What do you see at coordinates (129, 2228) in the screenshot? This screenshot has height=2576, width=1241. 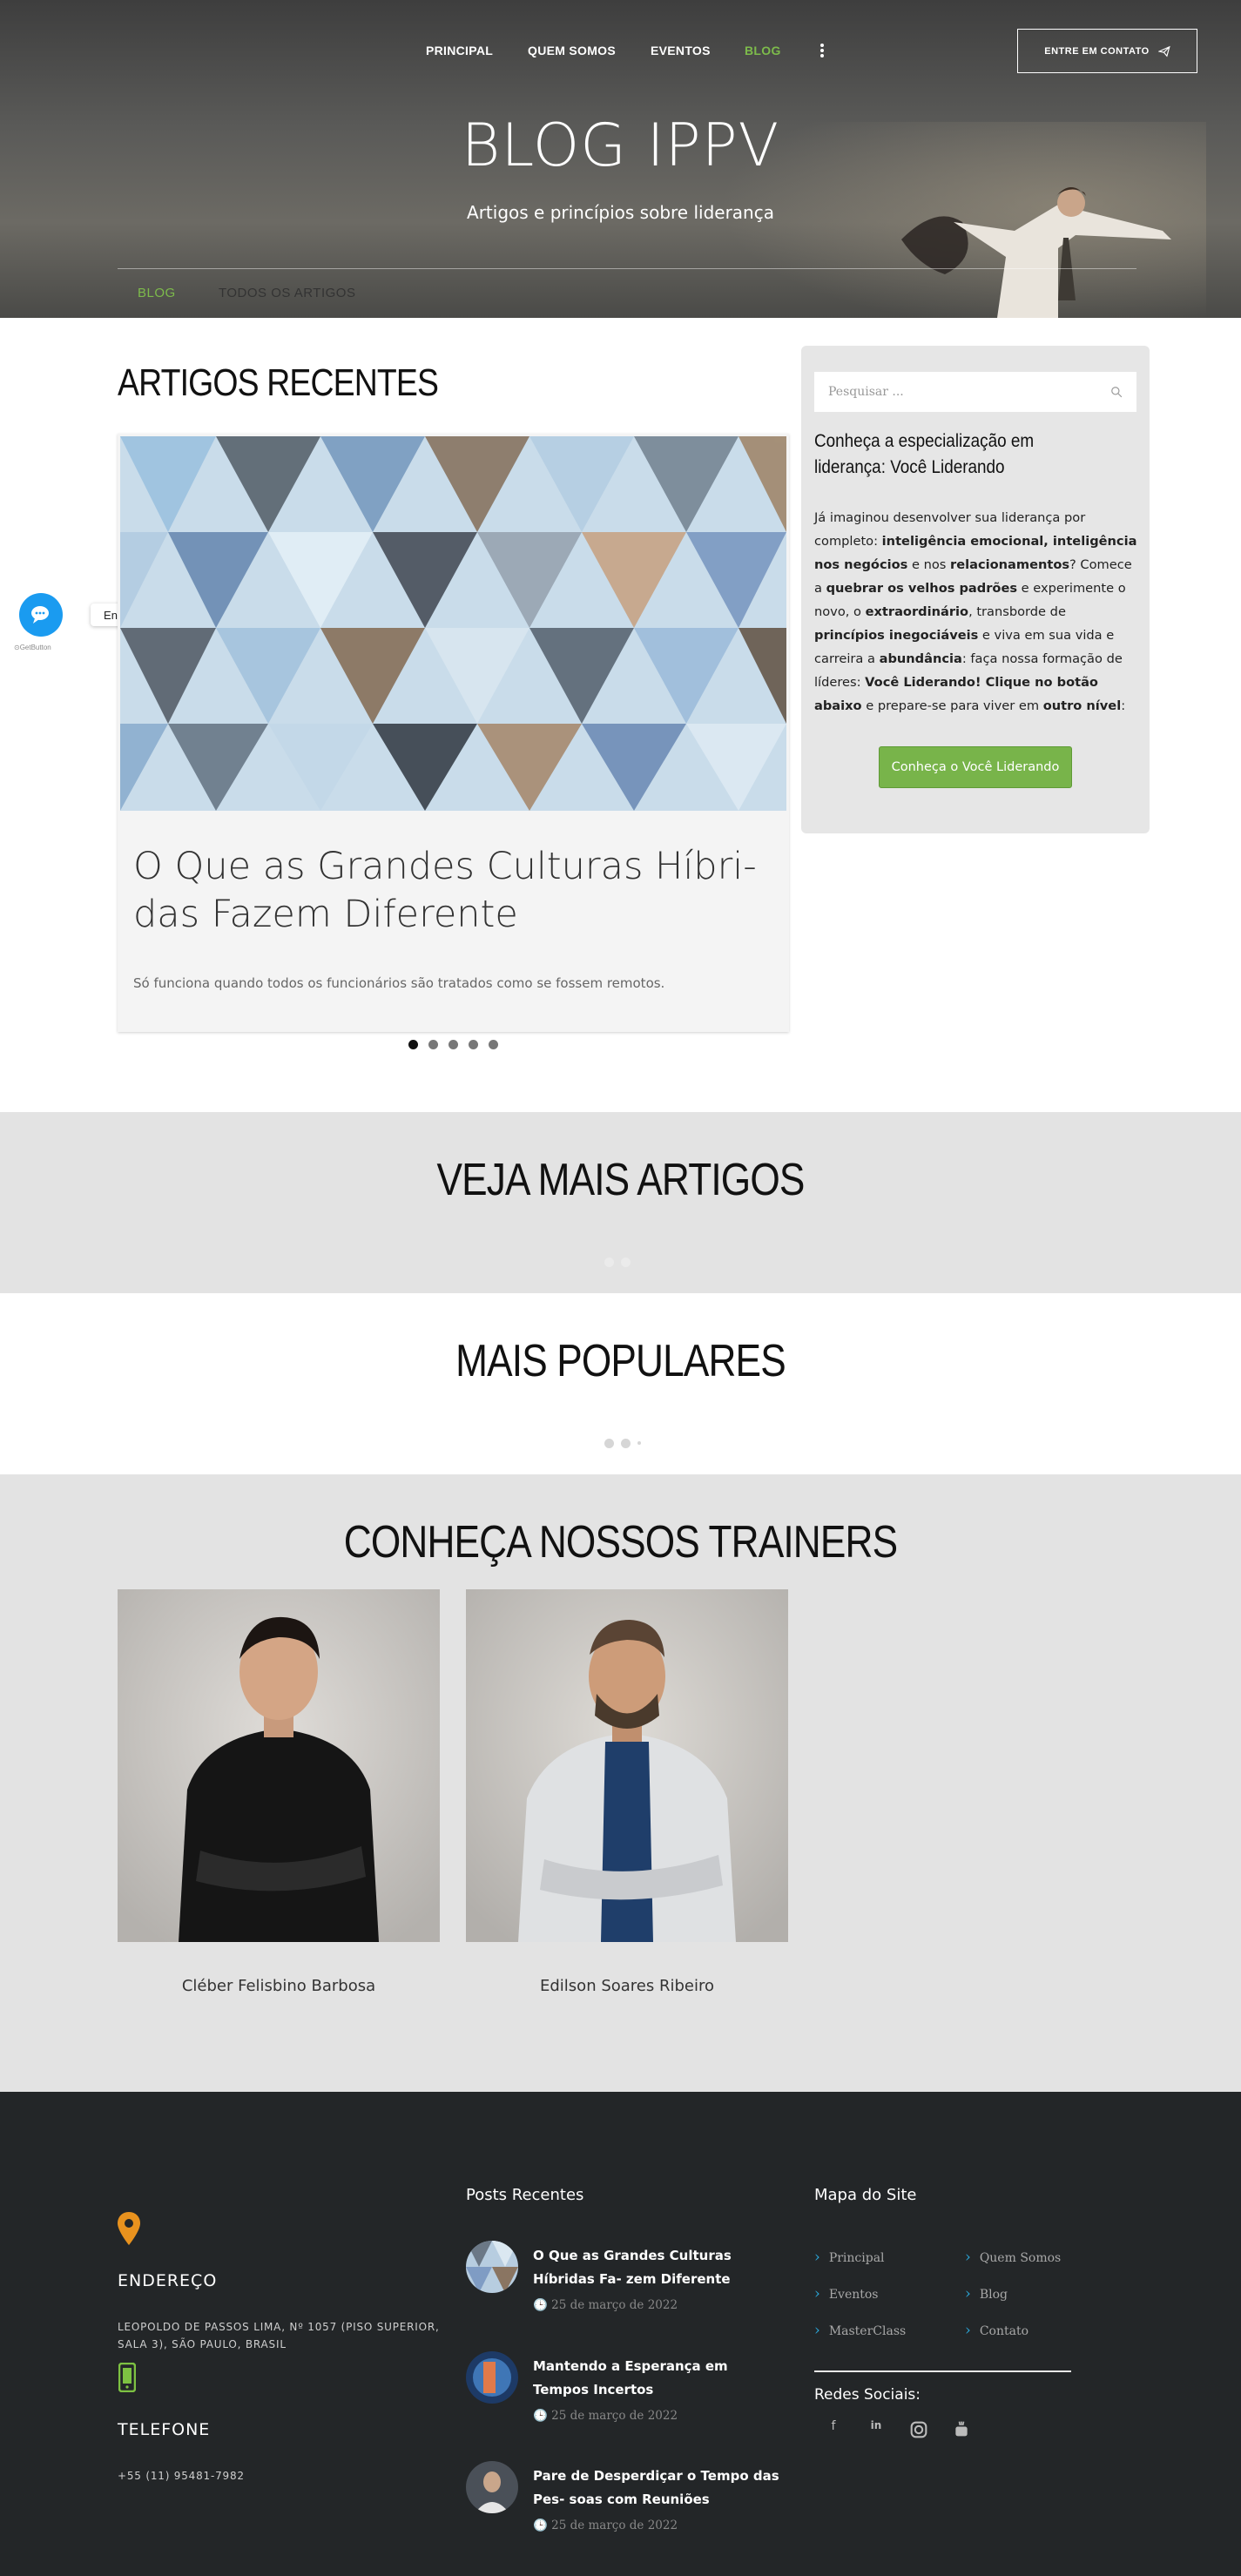 I see `location-pin-icon` at bounding box center [129, 2228].